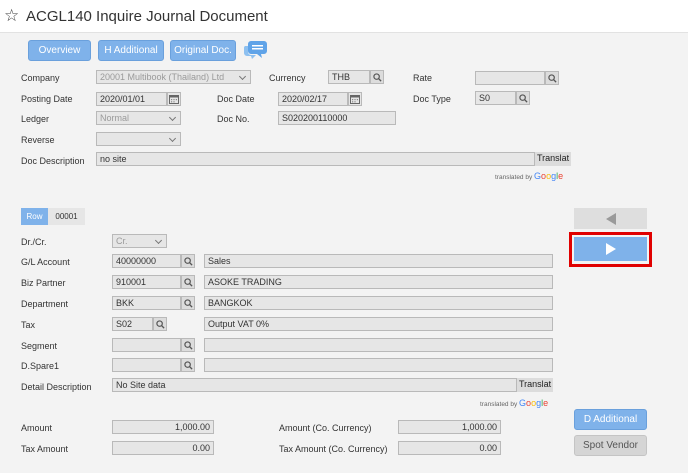  Describe the element at coordinates (236, 99) in the screenshot. I see `doc-date-label: Doc Date` at that location.